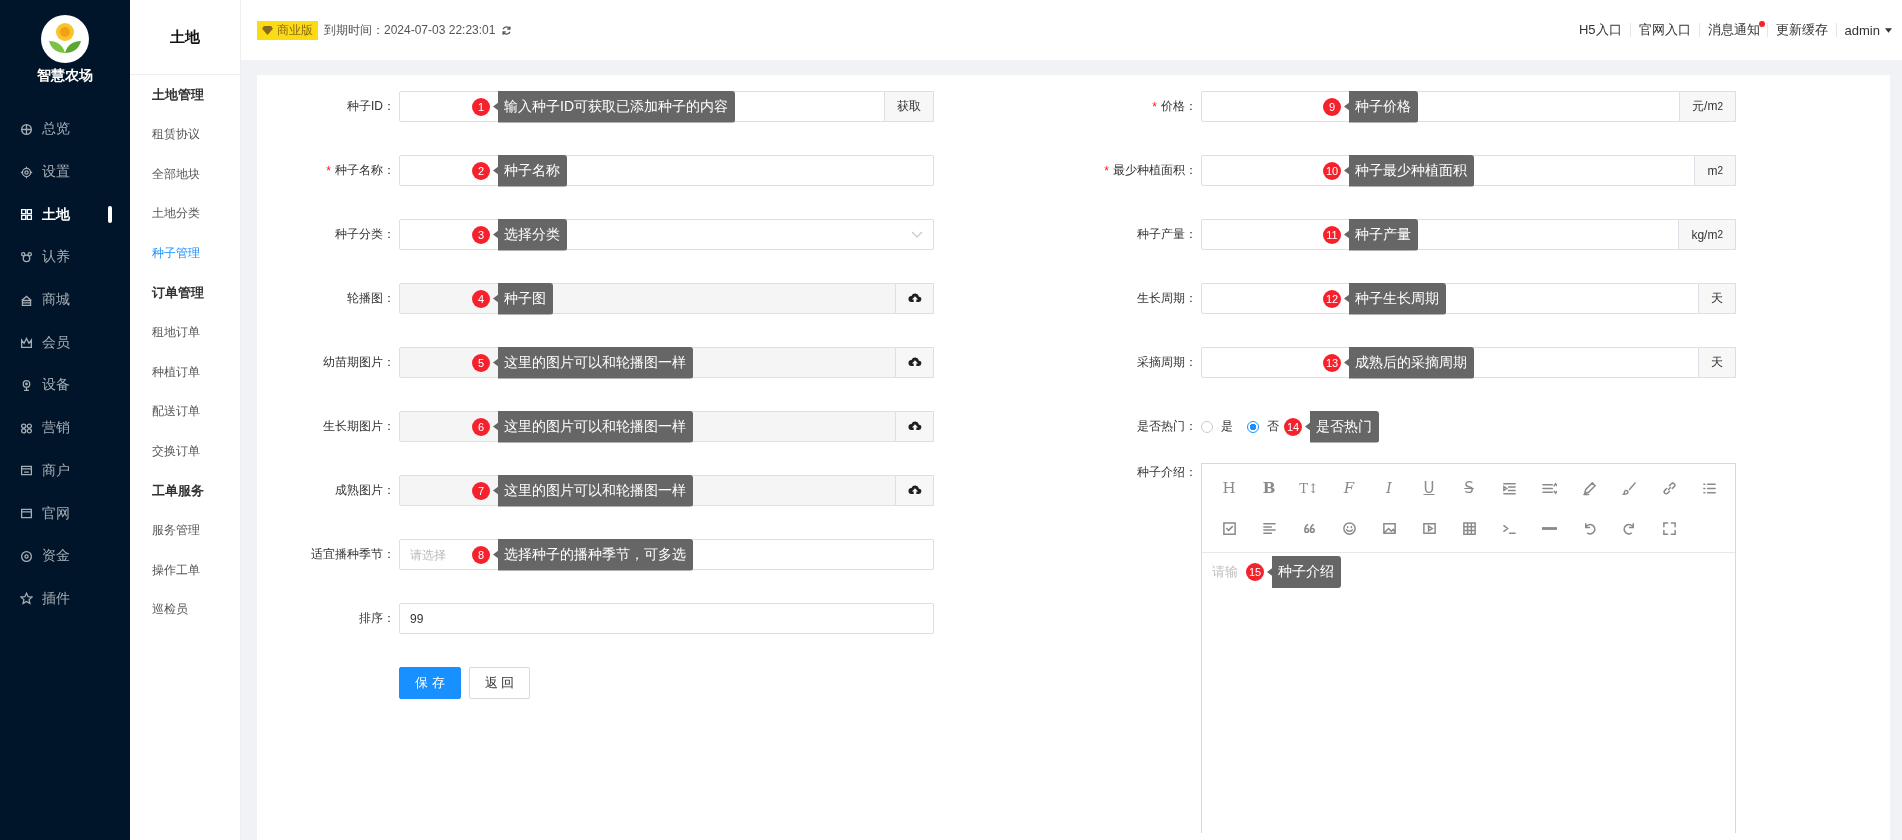  I want to click on back-button: 返 回, so click(499, 682).